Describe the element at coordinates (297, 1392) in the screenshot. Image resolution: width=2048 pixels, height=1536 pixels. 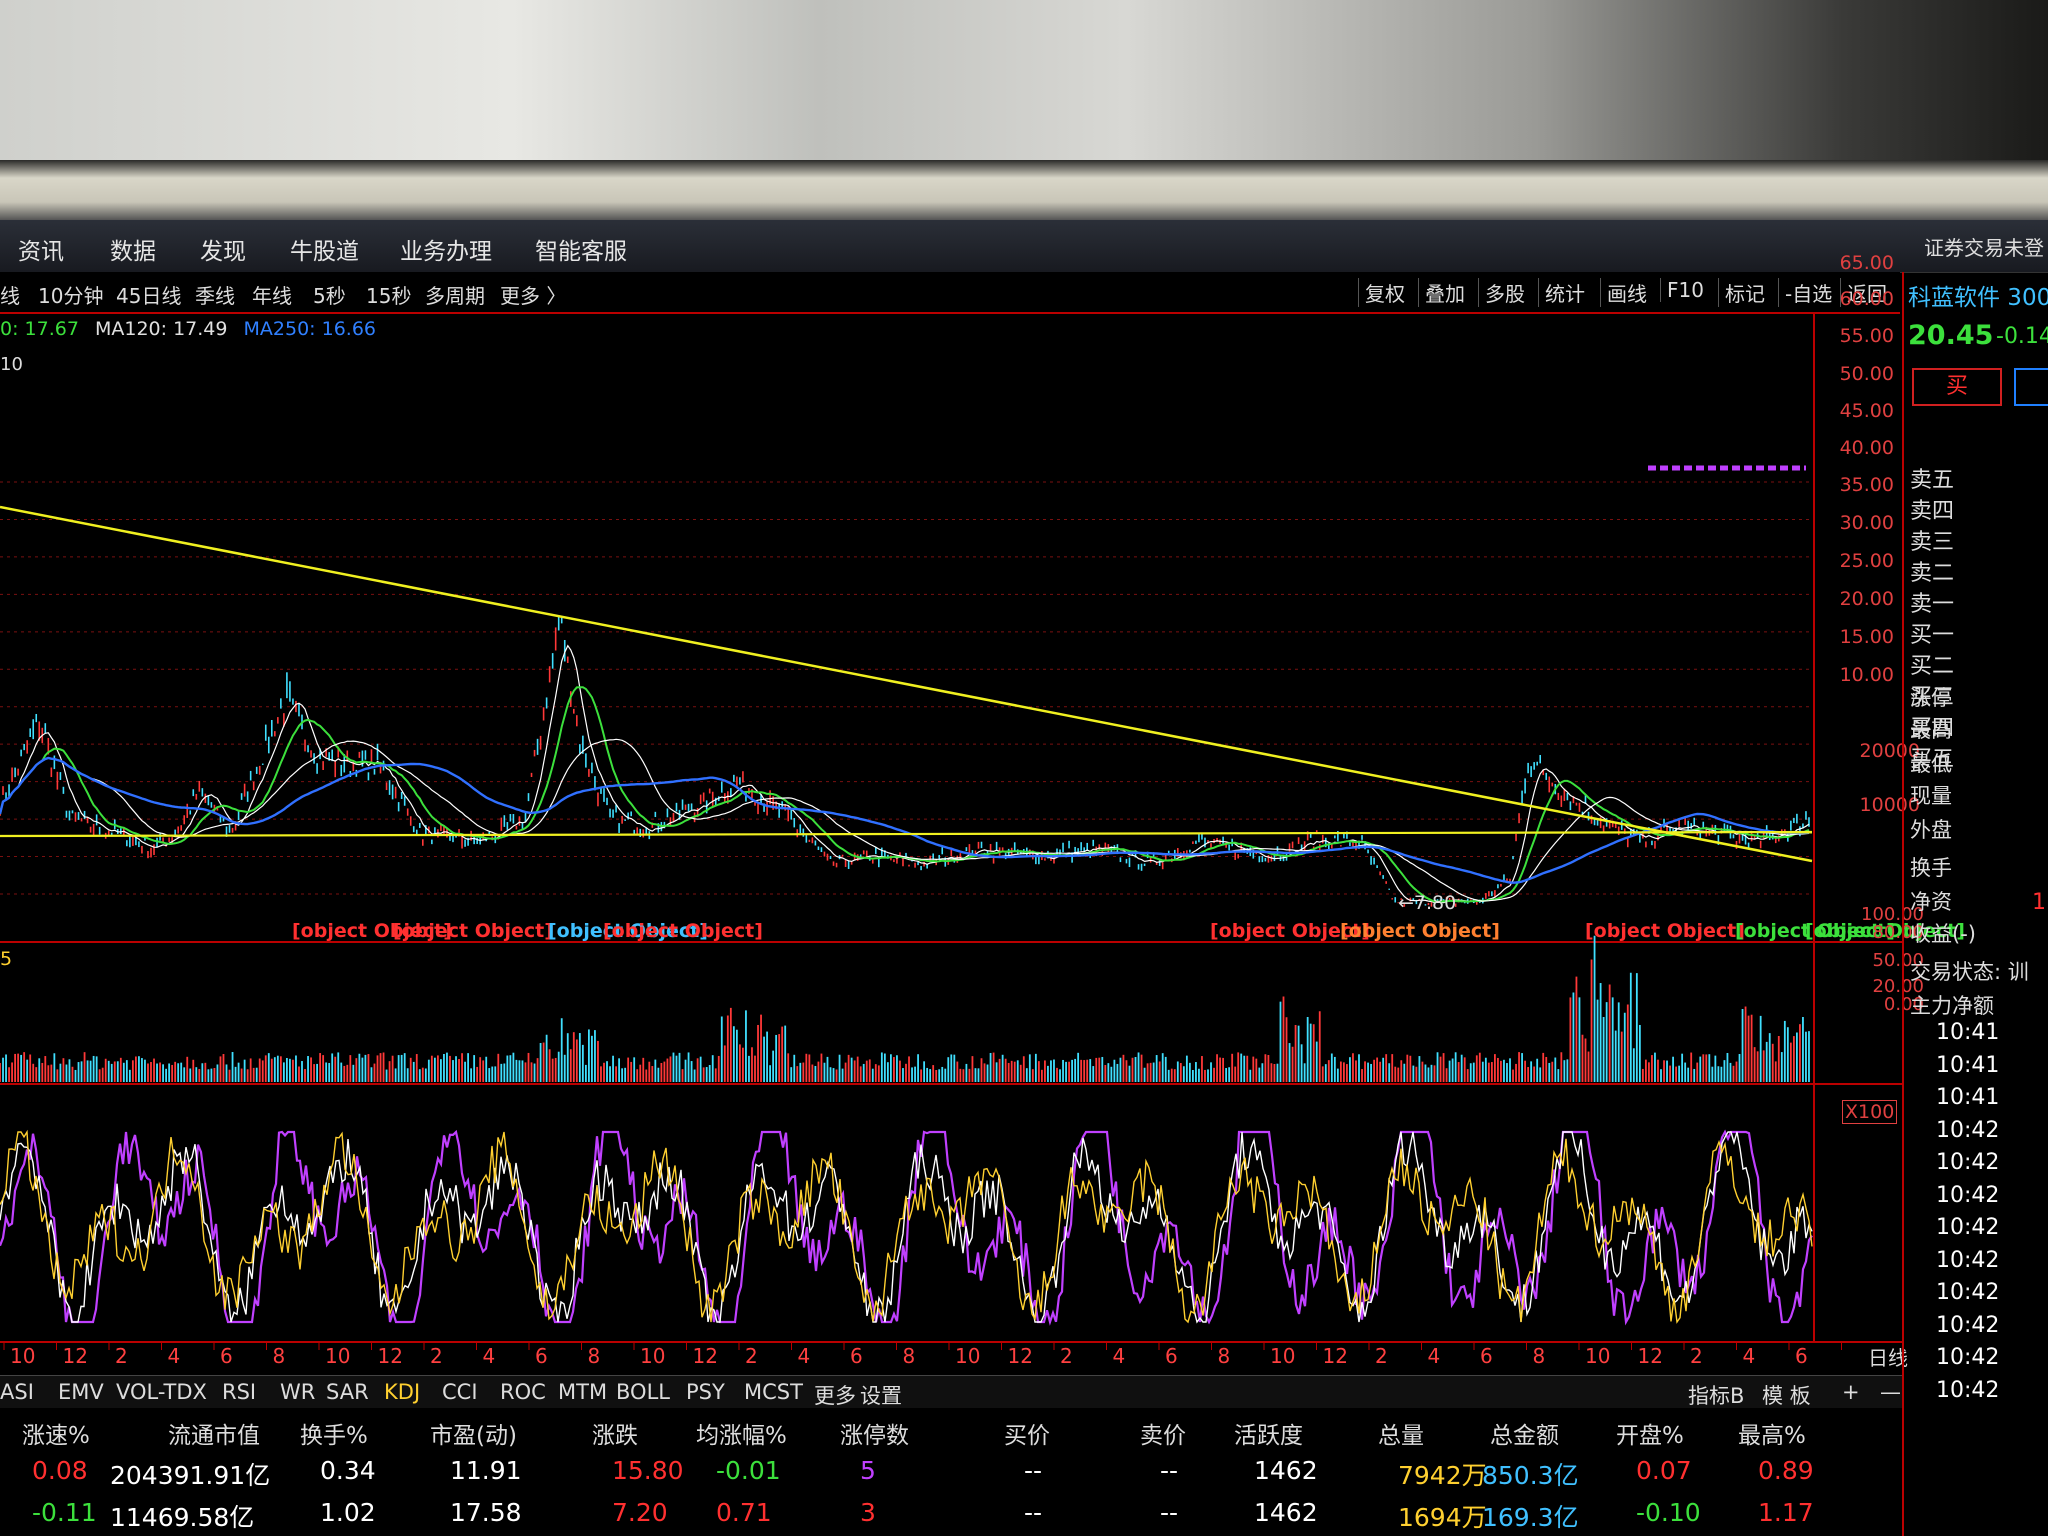
I see `indicator-tab: WR` at that location.